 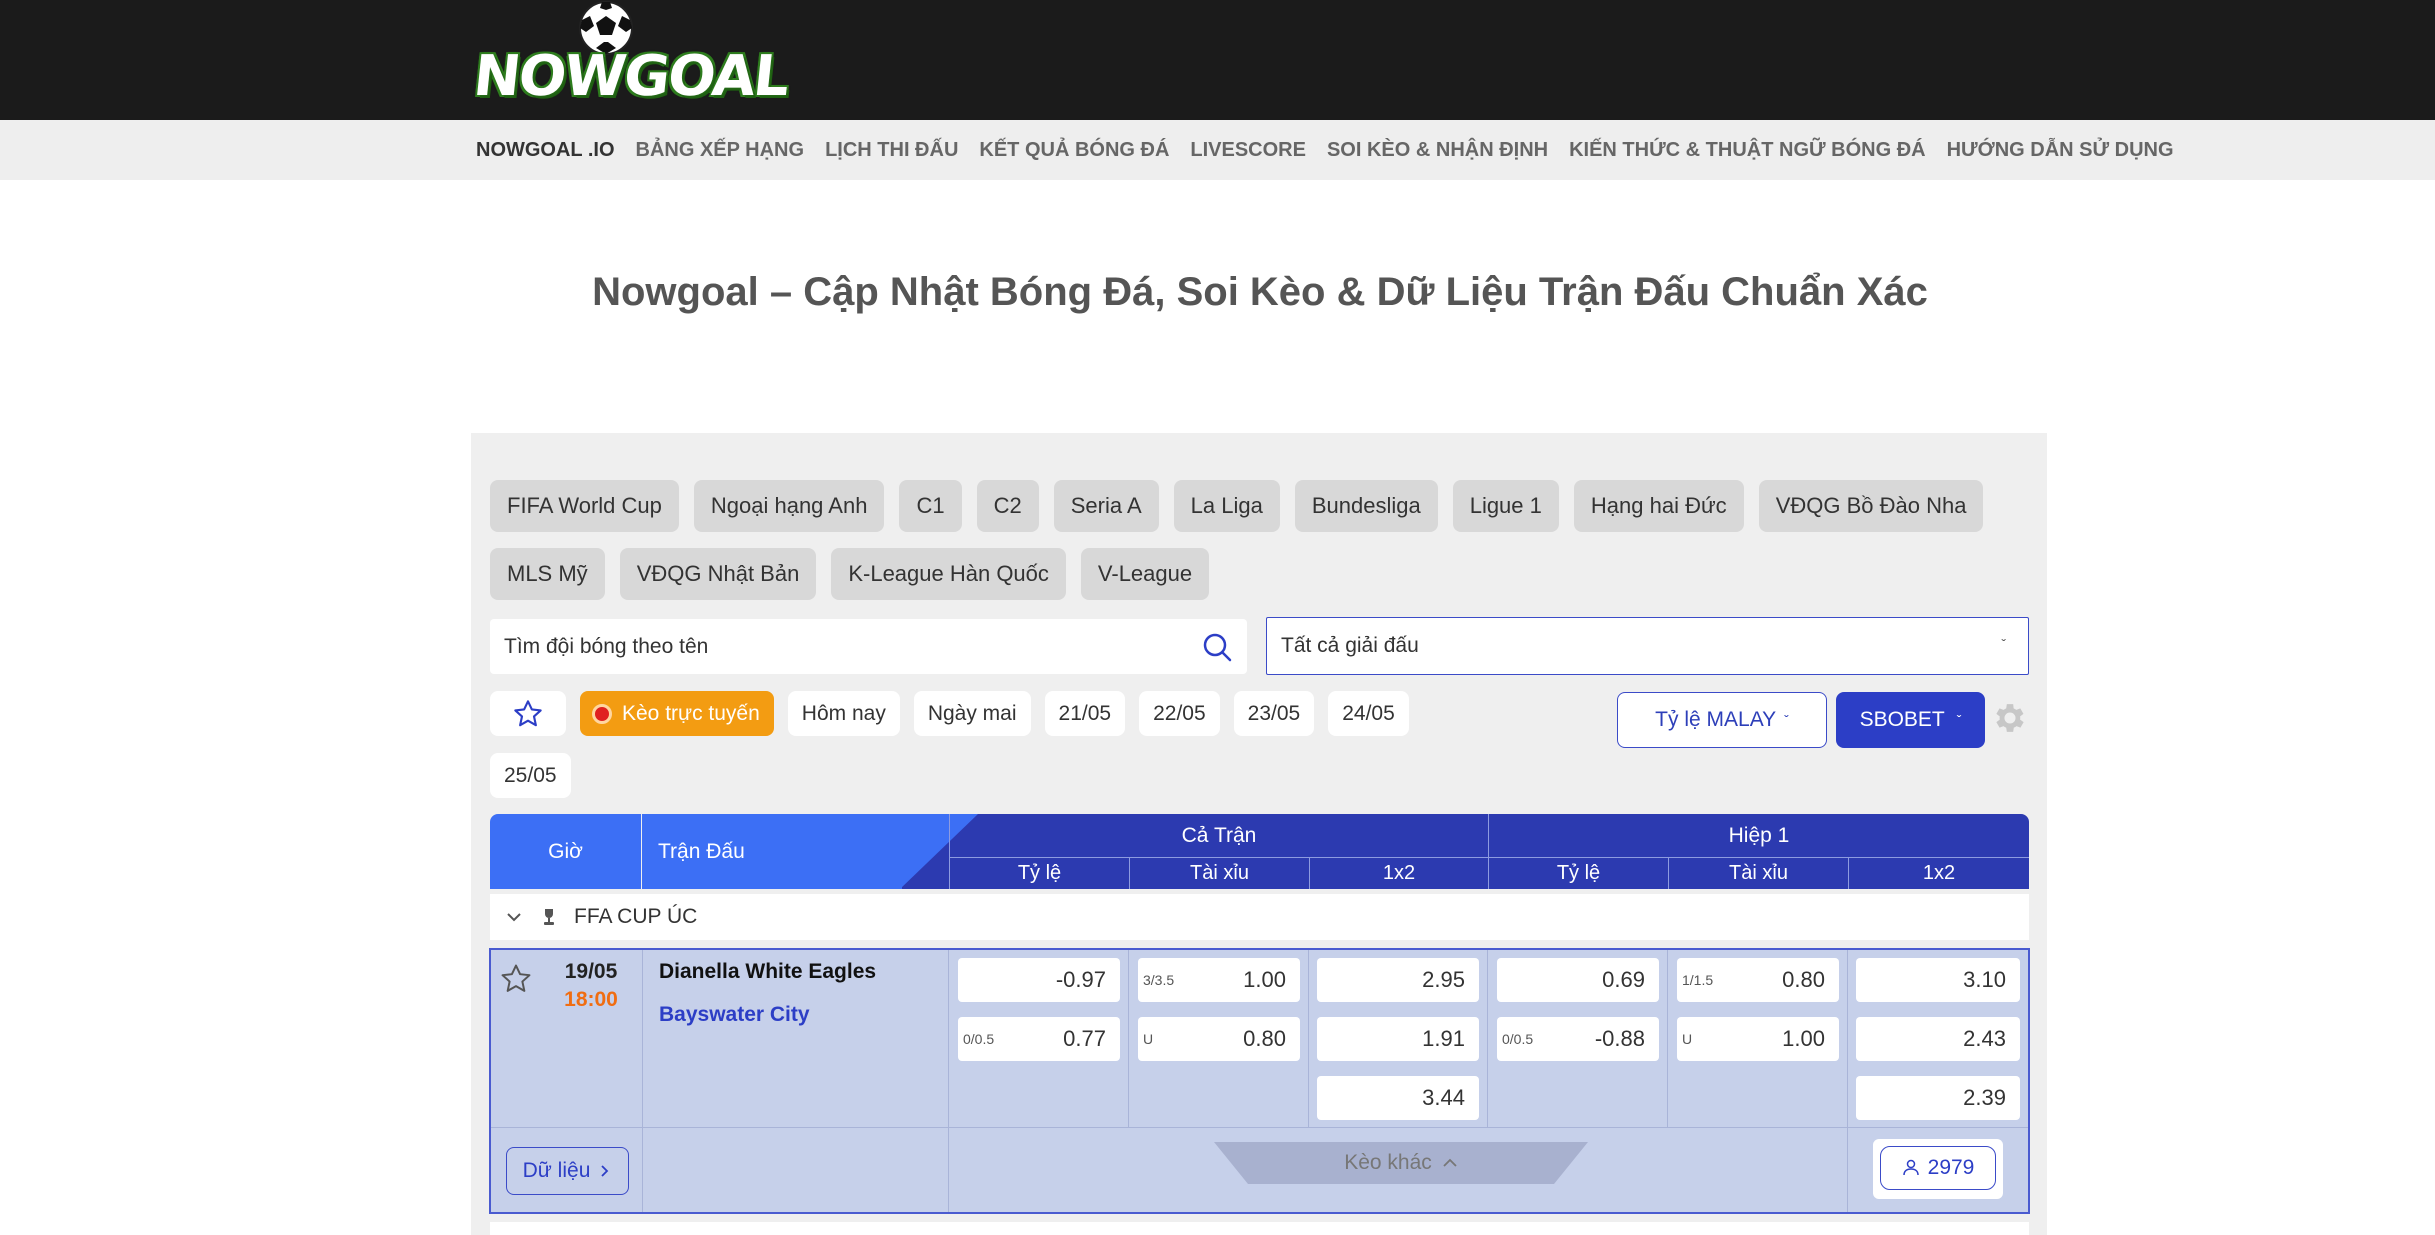 What do you see at coordinates (1259, 1228) in the screenshot?
I see `next-match-row` at bounding box center [1259, 1228].